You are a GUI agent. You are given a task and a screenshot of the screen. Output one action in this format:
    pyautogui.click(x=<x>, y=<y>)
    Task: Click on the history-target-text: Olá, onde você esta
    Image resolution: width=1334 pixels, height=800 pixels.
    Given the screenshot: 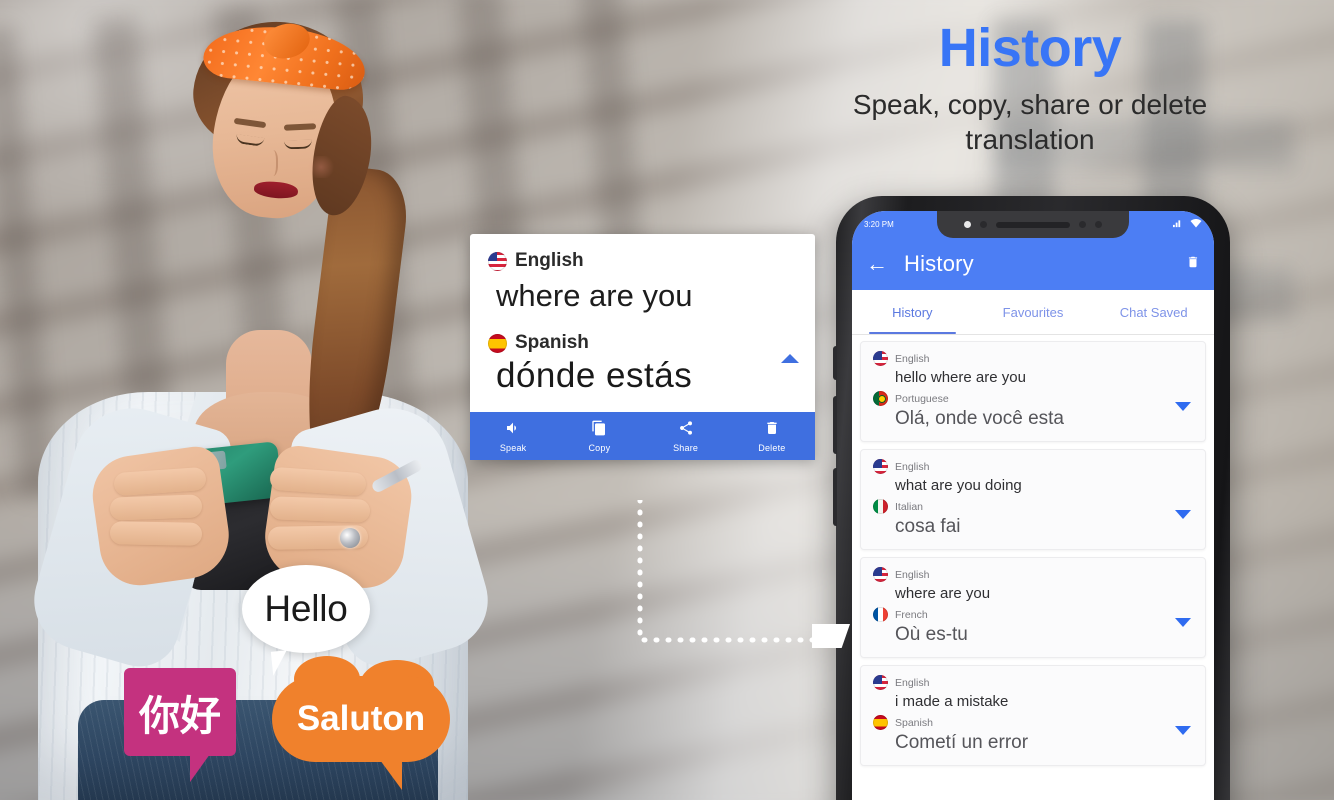 What is the action you would take?
    pyautogui.click(x=979, y=418)
    